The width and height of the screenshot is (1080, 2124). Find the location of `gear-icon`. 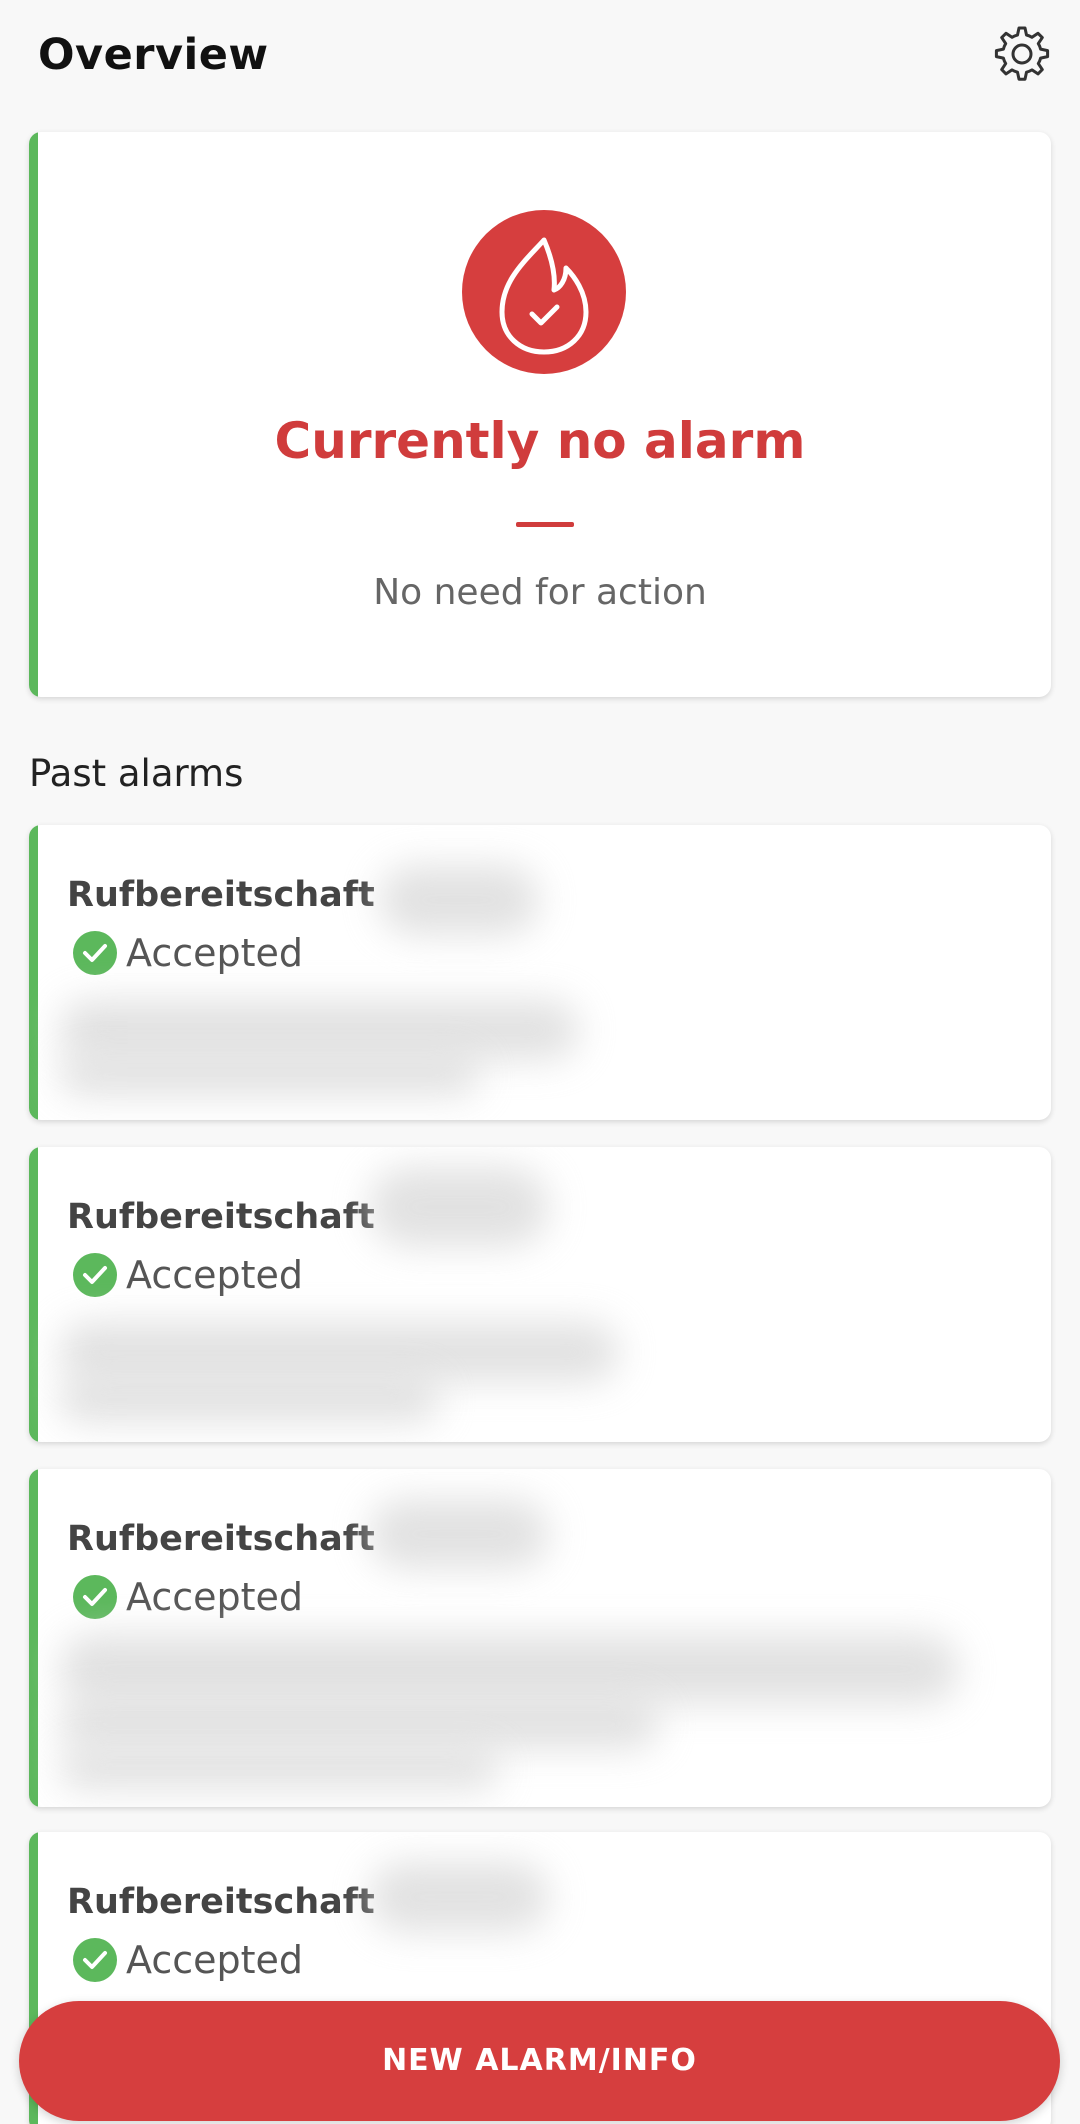

gear-icon is located at coordinates (1022, 54).